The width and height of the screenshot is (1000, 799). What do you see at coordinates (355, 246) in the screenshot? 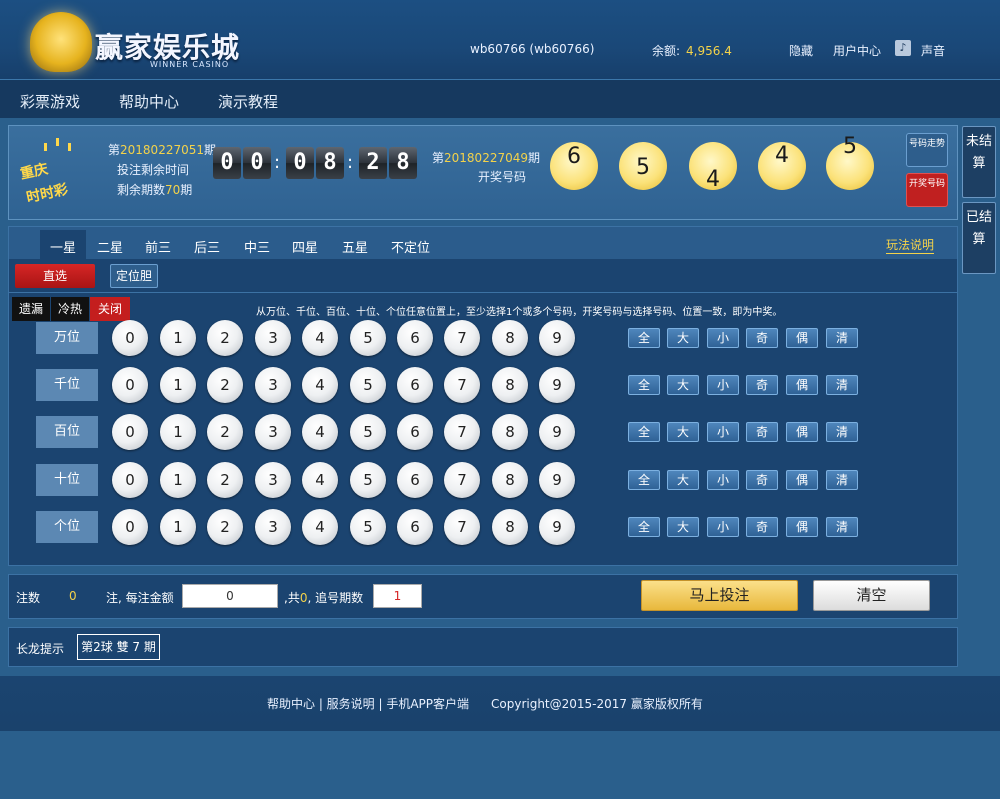
I see `tab-five-star: 五星` at bounding box center [355, 246].